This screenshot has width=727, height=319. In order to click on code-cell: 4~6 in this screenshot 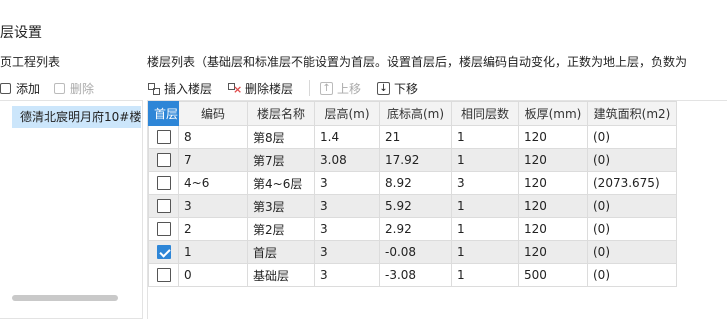, I will do `click(213, 183)`.